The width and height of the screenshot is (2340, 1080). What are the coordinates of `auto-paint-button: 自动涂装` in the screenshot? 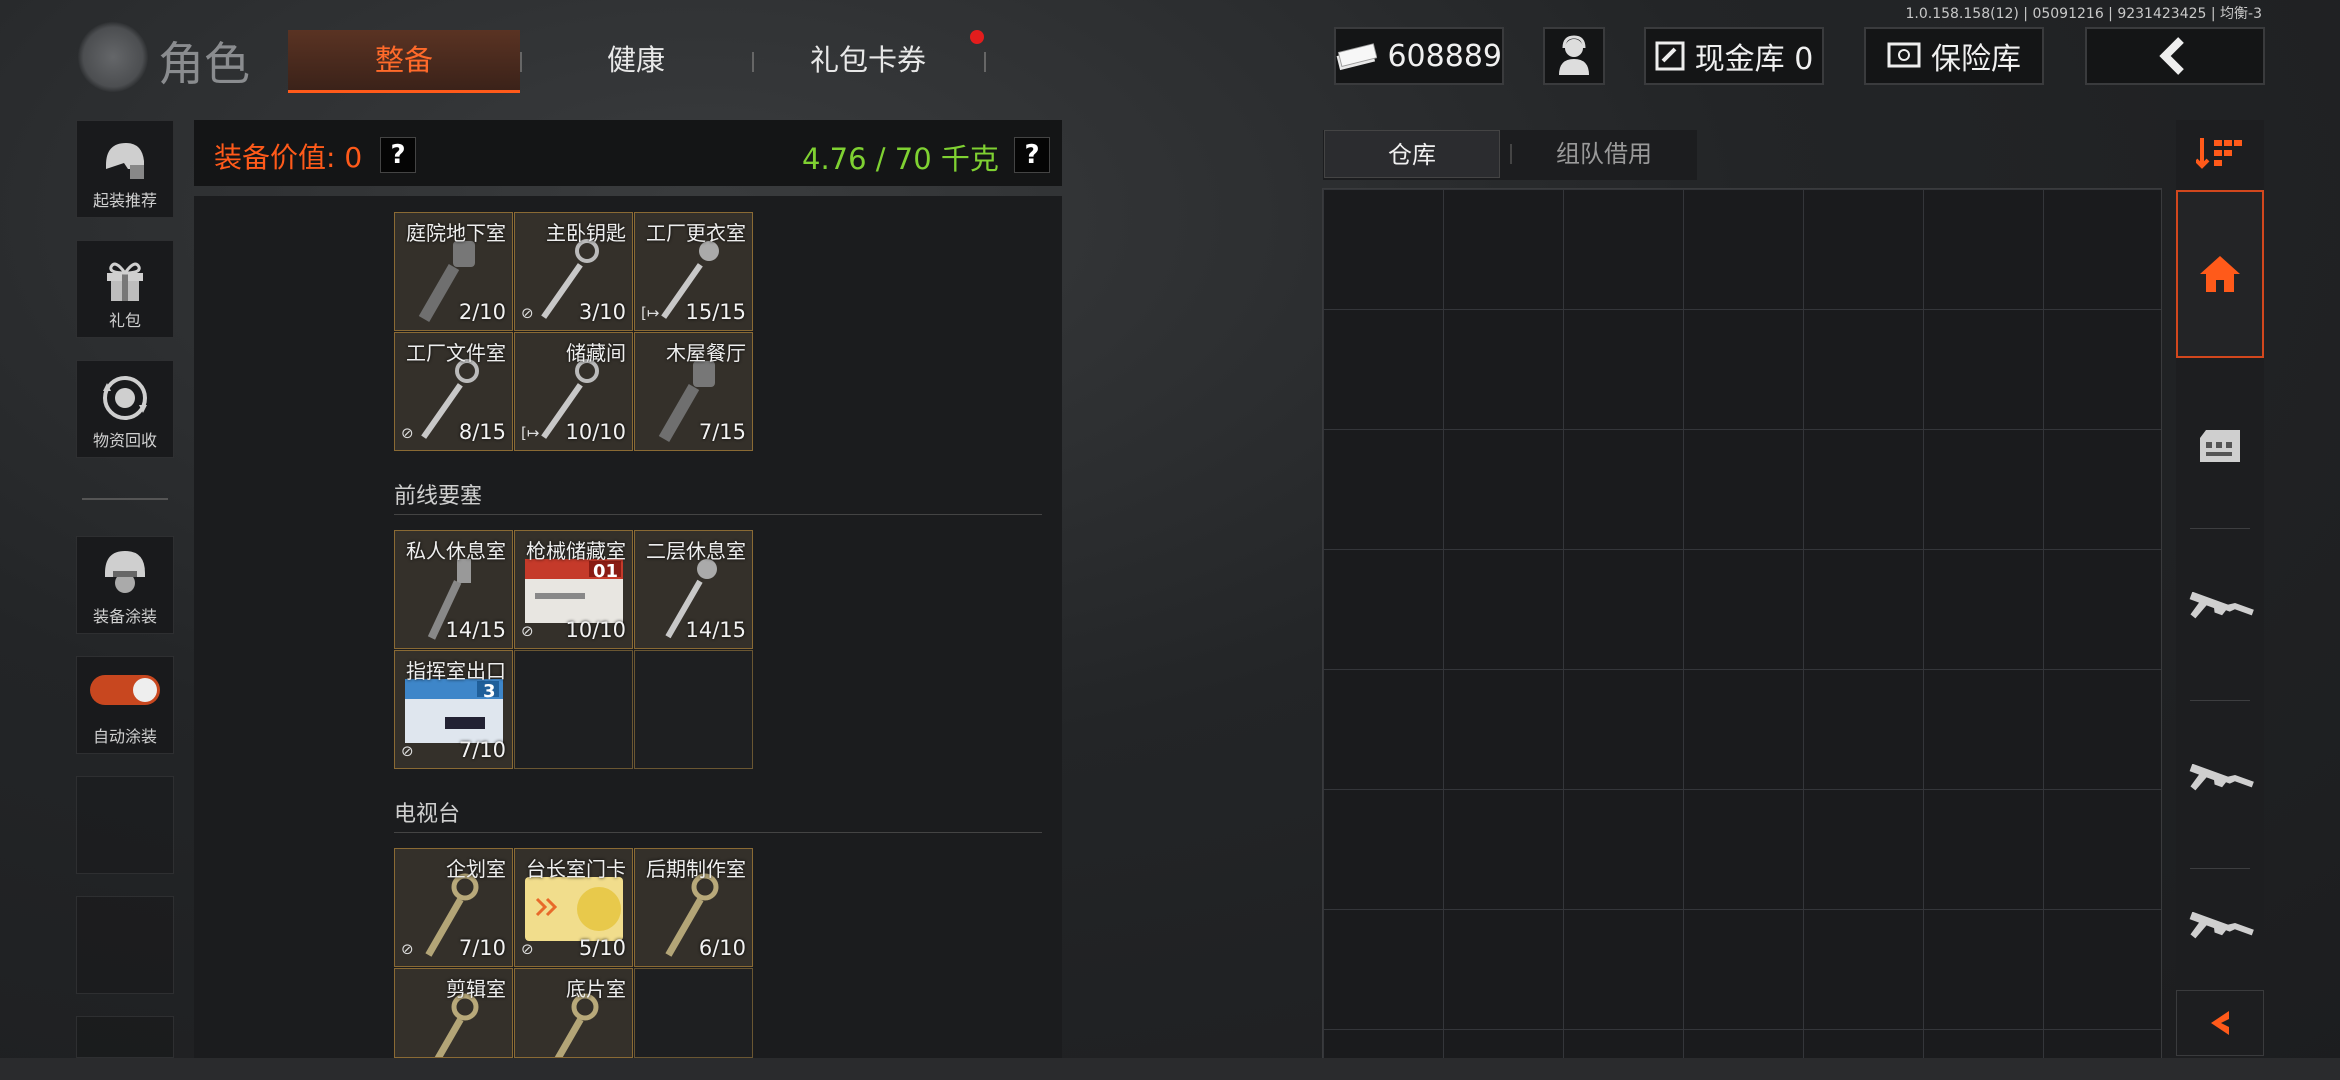 It's located at (125, 705).